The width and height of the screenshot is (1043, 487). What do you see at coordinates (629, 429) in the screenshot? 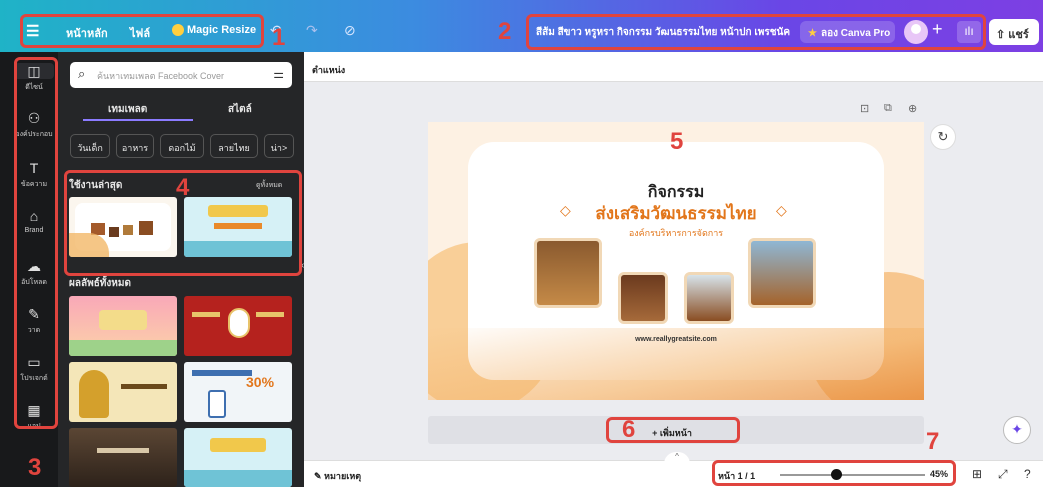
I see `annotation-number-6: 6` at bounding box center [629, 429].